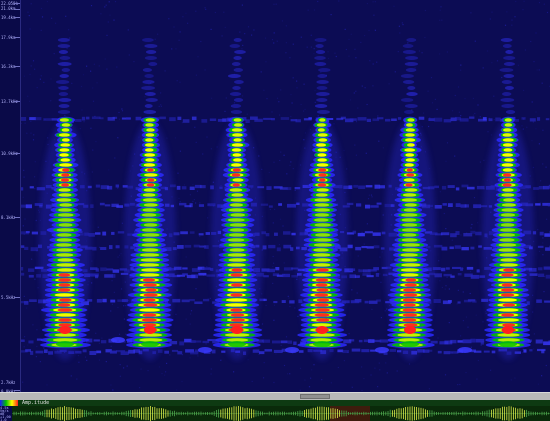  Describe the element at coordinates (315, 396) in the screenshot. I see `scrollbar-thumb` at that location.